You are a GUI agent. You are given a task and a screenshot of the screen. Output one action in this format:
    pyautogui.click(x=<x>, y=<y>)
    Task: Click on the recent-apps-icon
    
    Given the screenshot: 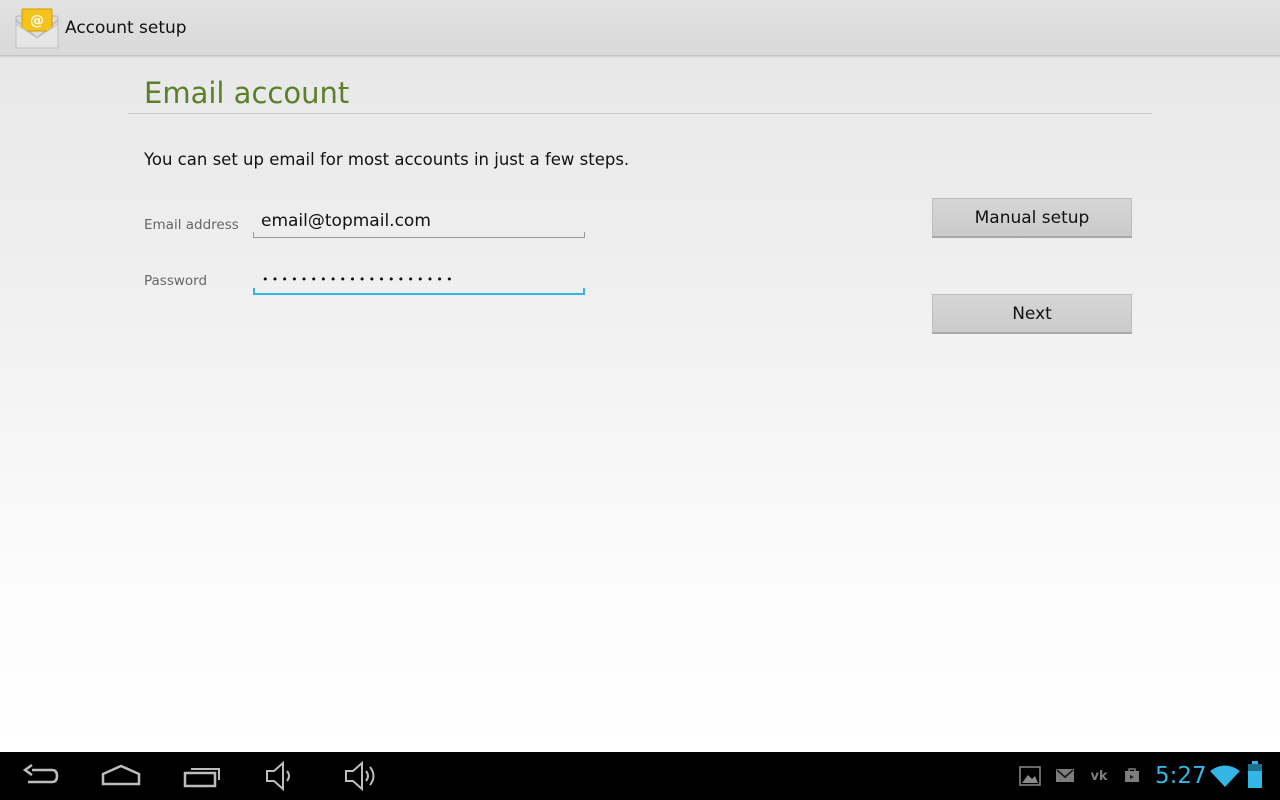 What is the action you would take?
    pyautogui.click(x=202, y=776)
    